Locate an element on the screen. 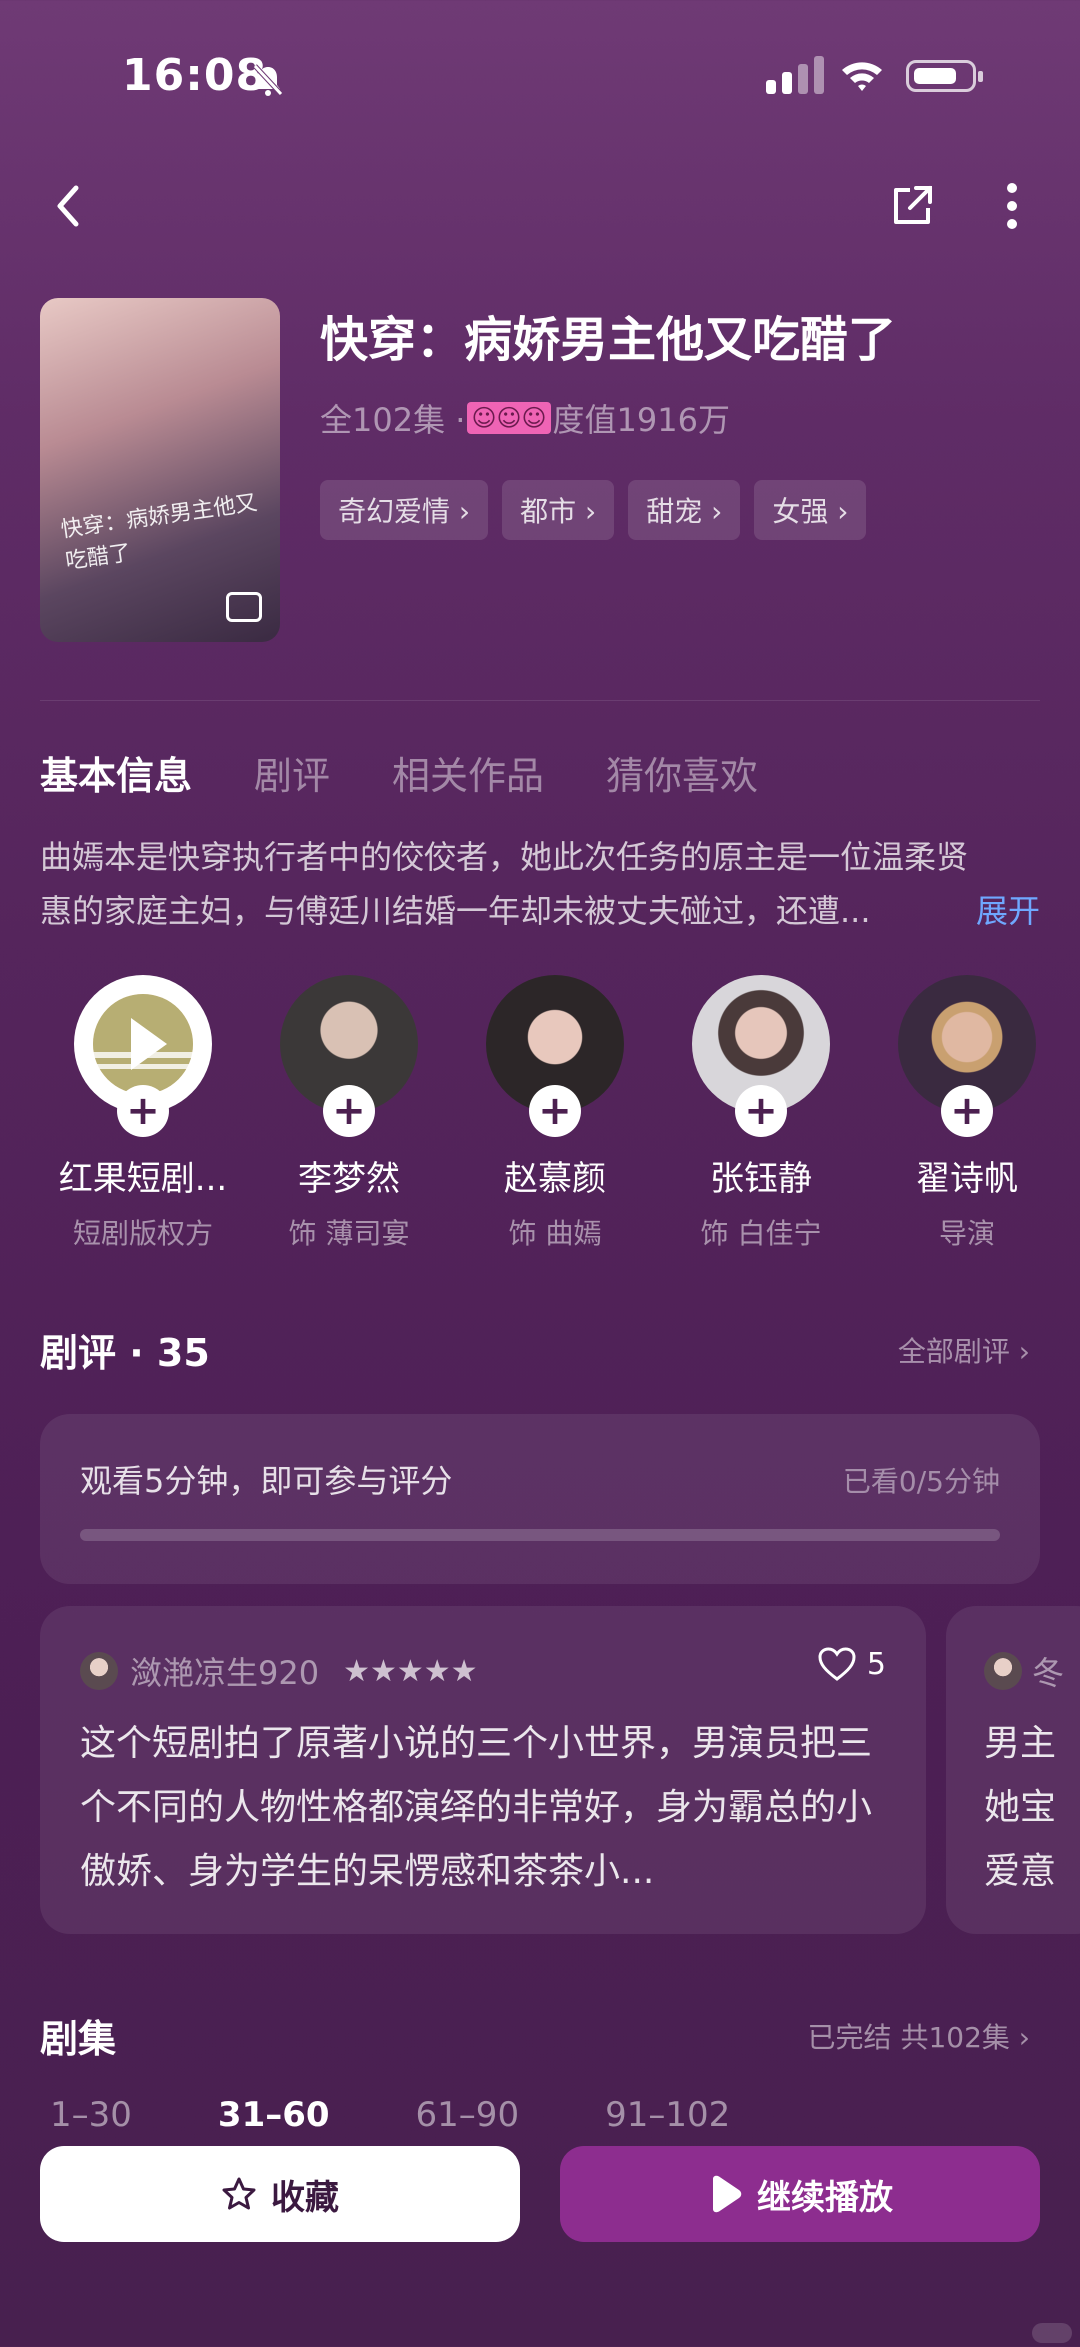 The image size is (1080, 2347). emoji-sticker: ☺☺☺ is located at coordinates (509, 418).